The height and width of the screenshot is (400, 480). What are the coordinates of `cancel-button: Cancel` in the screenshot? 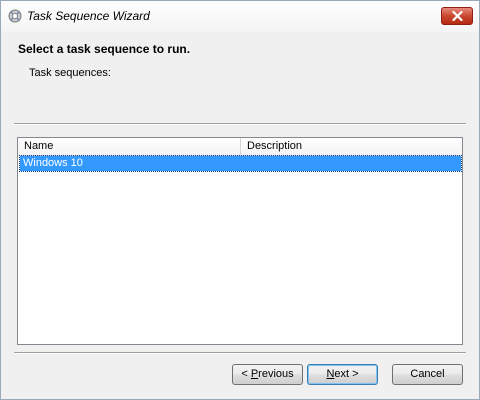 It's located at (427, 374).